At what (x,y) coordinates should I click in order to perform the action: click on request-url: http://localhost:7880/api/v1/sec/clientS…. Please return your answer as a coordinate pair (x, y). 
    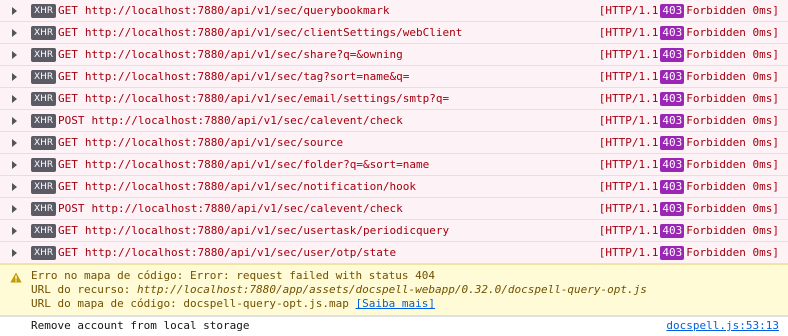
    Looking at the image, I should click on (274, 32).